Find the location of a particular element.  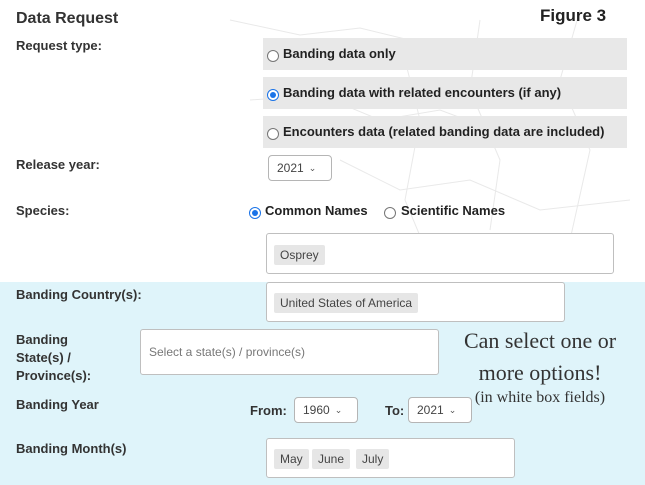

selected-species-chip: Osprey is located at coordinates (299, 255).